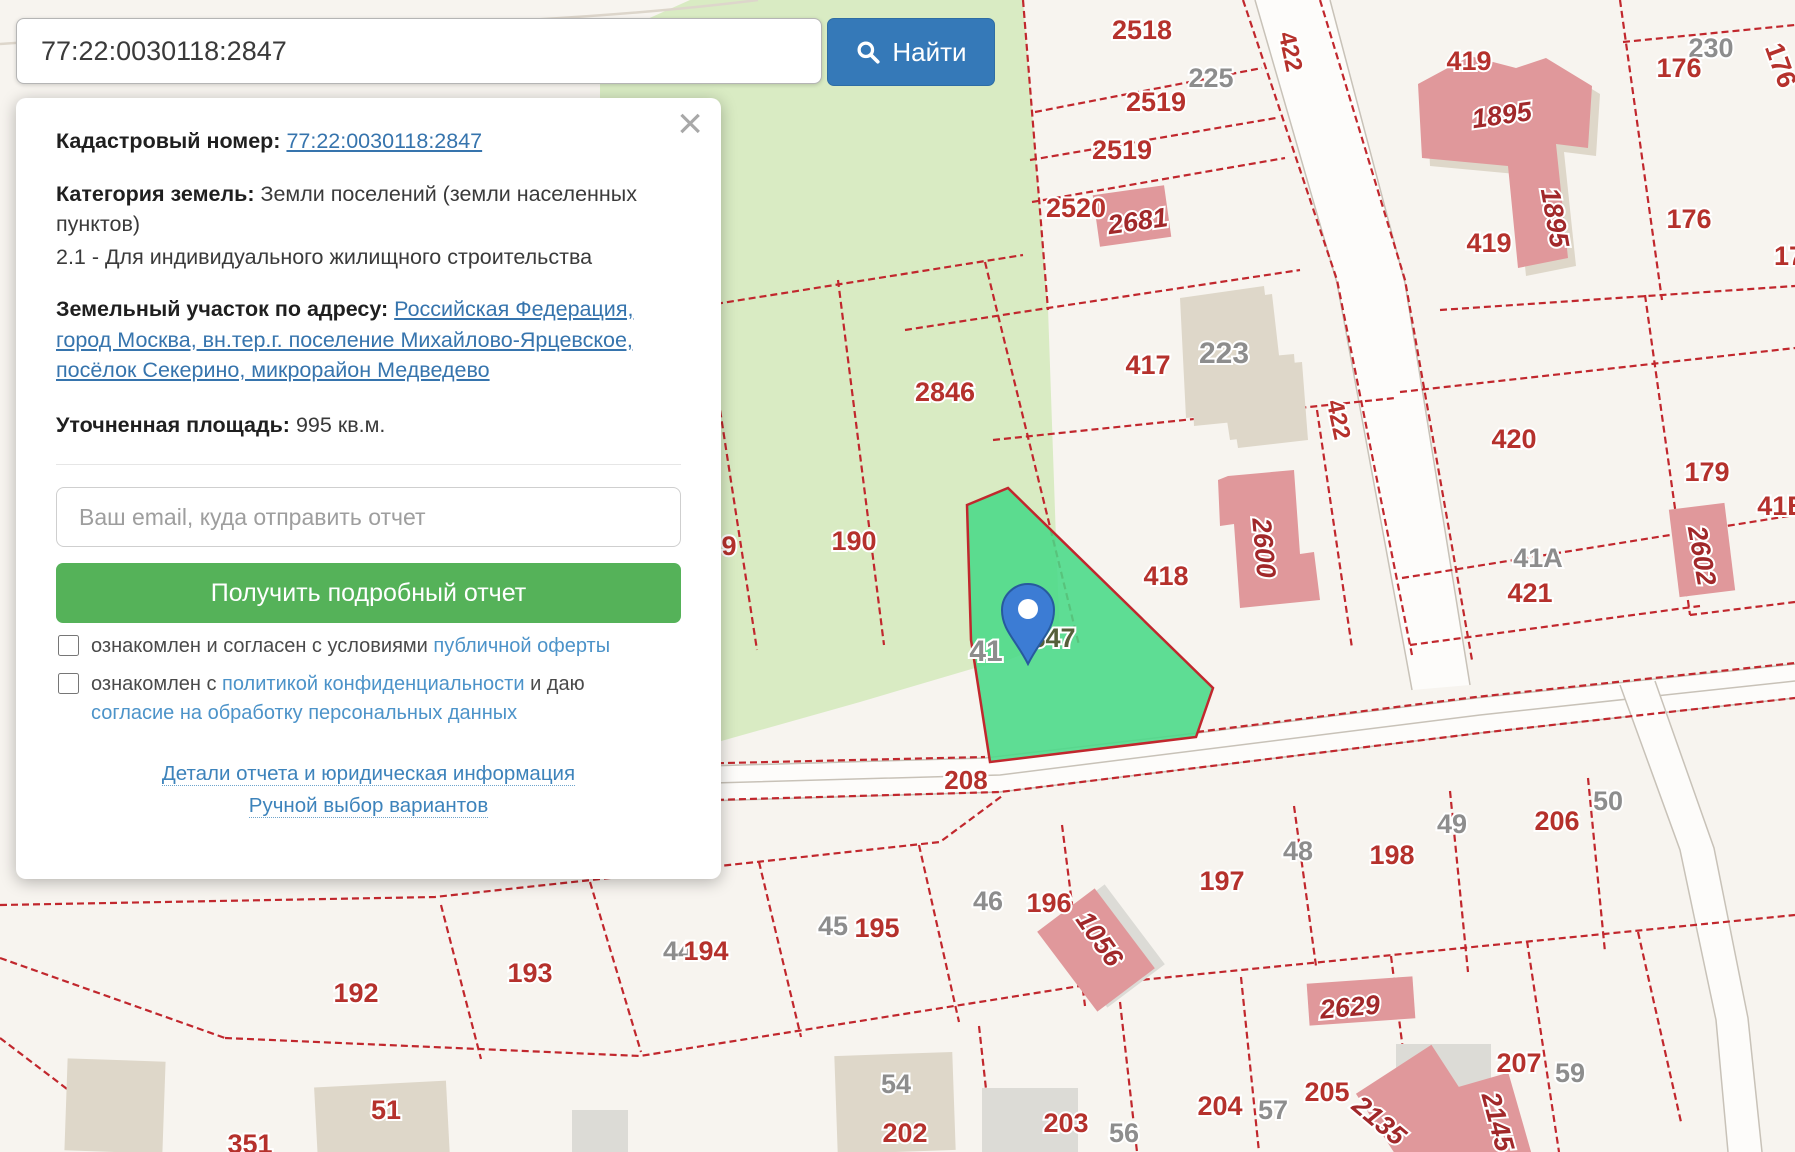 The image size is (1795, 1152). Describe the element at coordinates (155, 193) in the screenshot. I see `category-label: Категория земель:` at that location.